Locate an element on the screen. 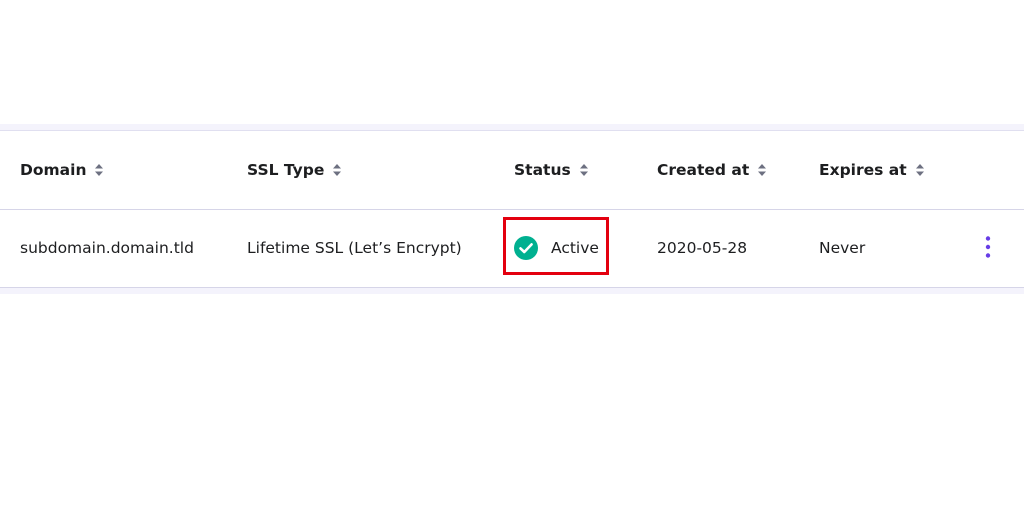 The image size is (1024, 512). column-header-label: Domain is located at coordinates (53, 170).